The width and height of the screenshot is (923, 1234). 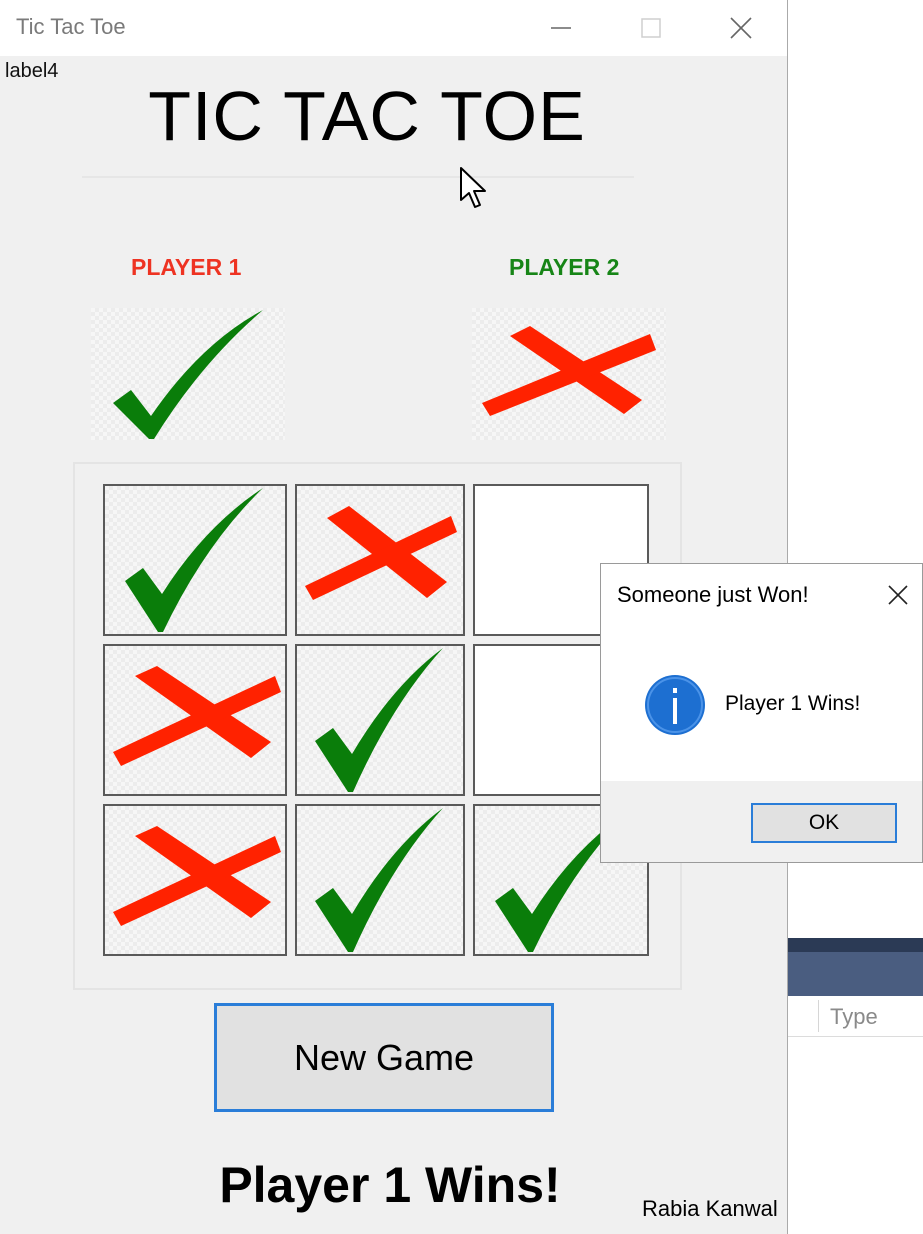 What do you see at coordinates (358, 177) in the screenshot?
I see `title-divider` at bounding box center [358, 177].